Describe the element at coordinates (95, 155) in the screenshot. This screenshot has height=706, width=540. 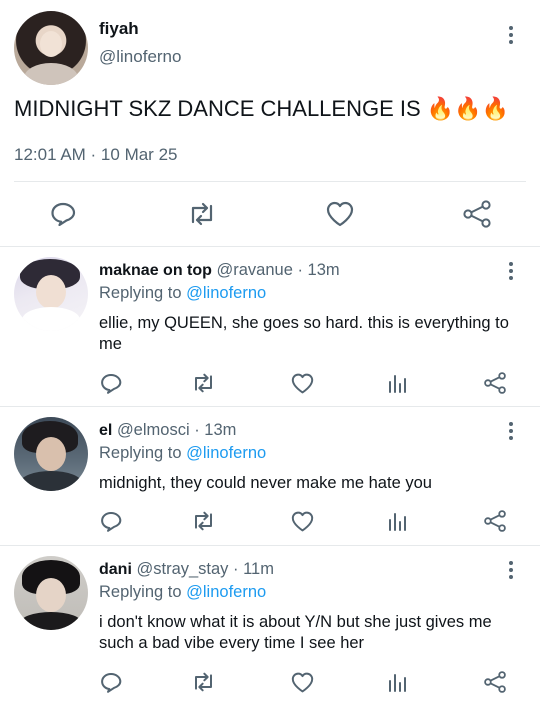
I see `tweet-timestamp: 12:01 AM · 10 Mar 25` at that location.